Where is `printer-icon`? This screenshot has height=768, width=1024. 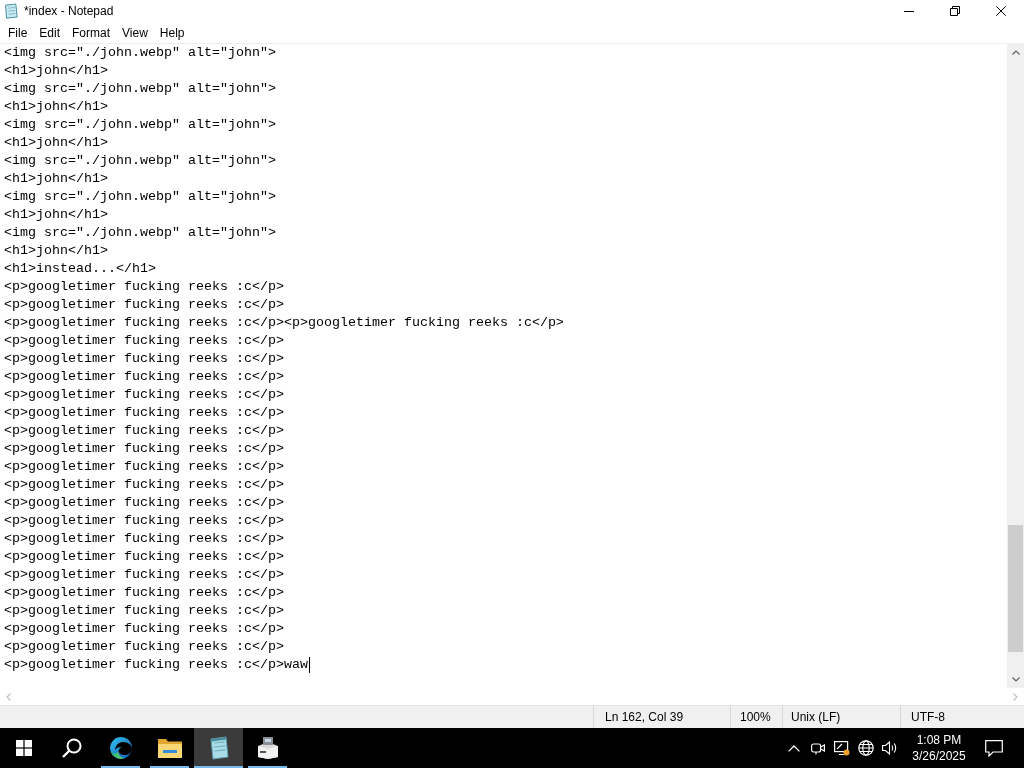 printer-icon is located at coordinates (267, 748).